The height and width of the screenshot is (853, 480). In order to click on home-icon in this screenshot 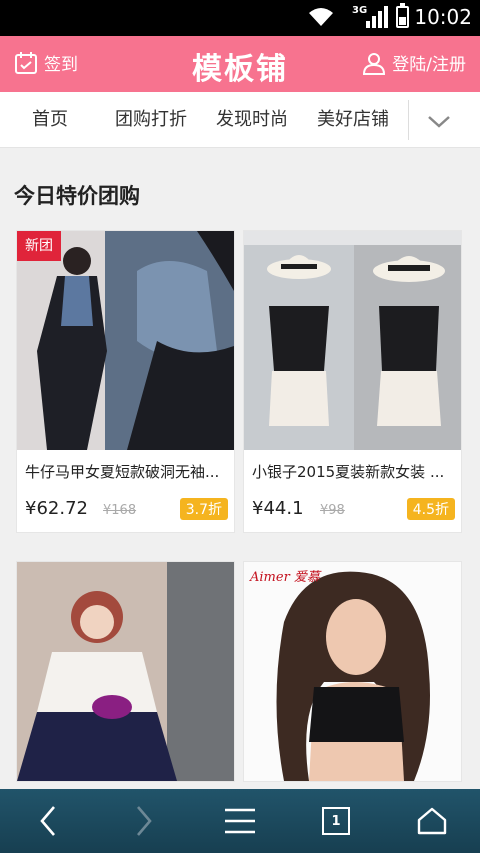, I will do `click(432, 821)`.